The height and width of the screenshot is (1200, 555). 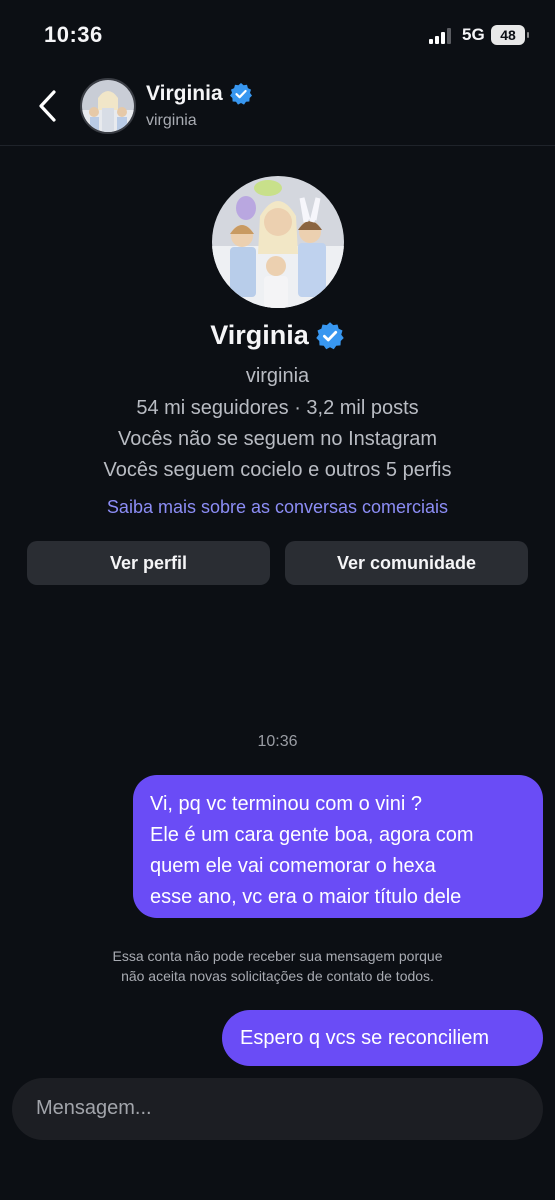 I want to click on status-time: 10:36, so click(x=73, y=34).